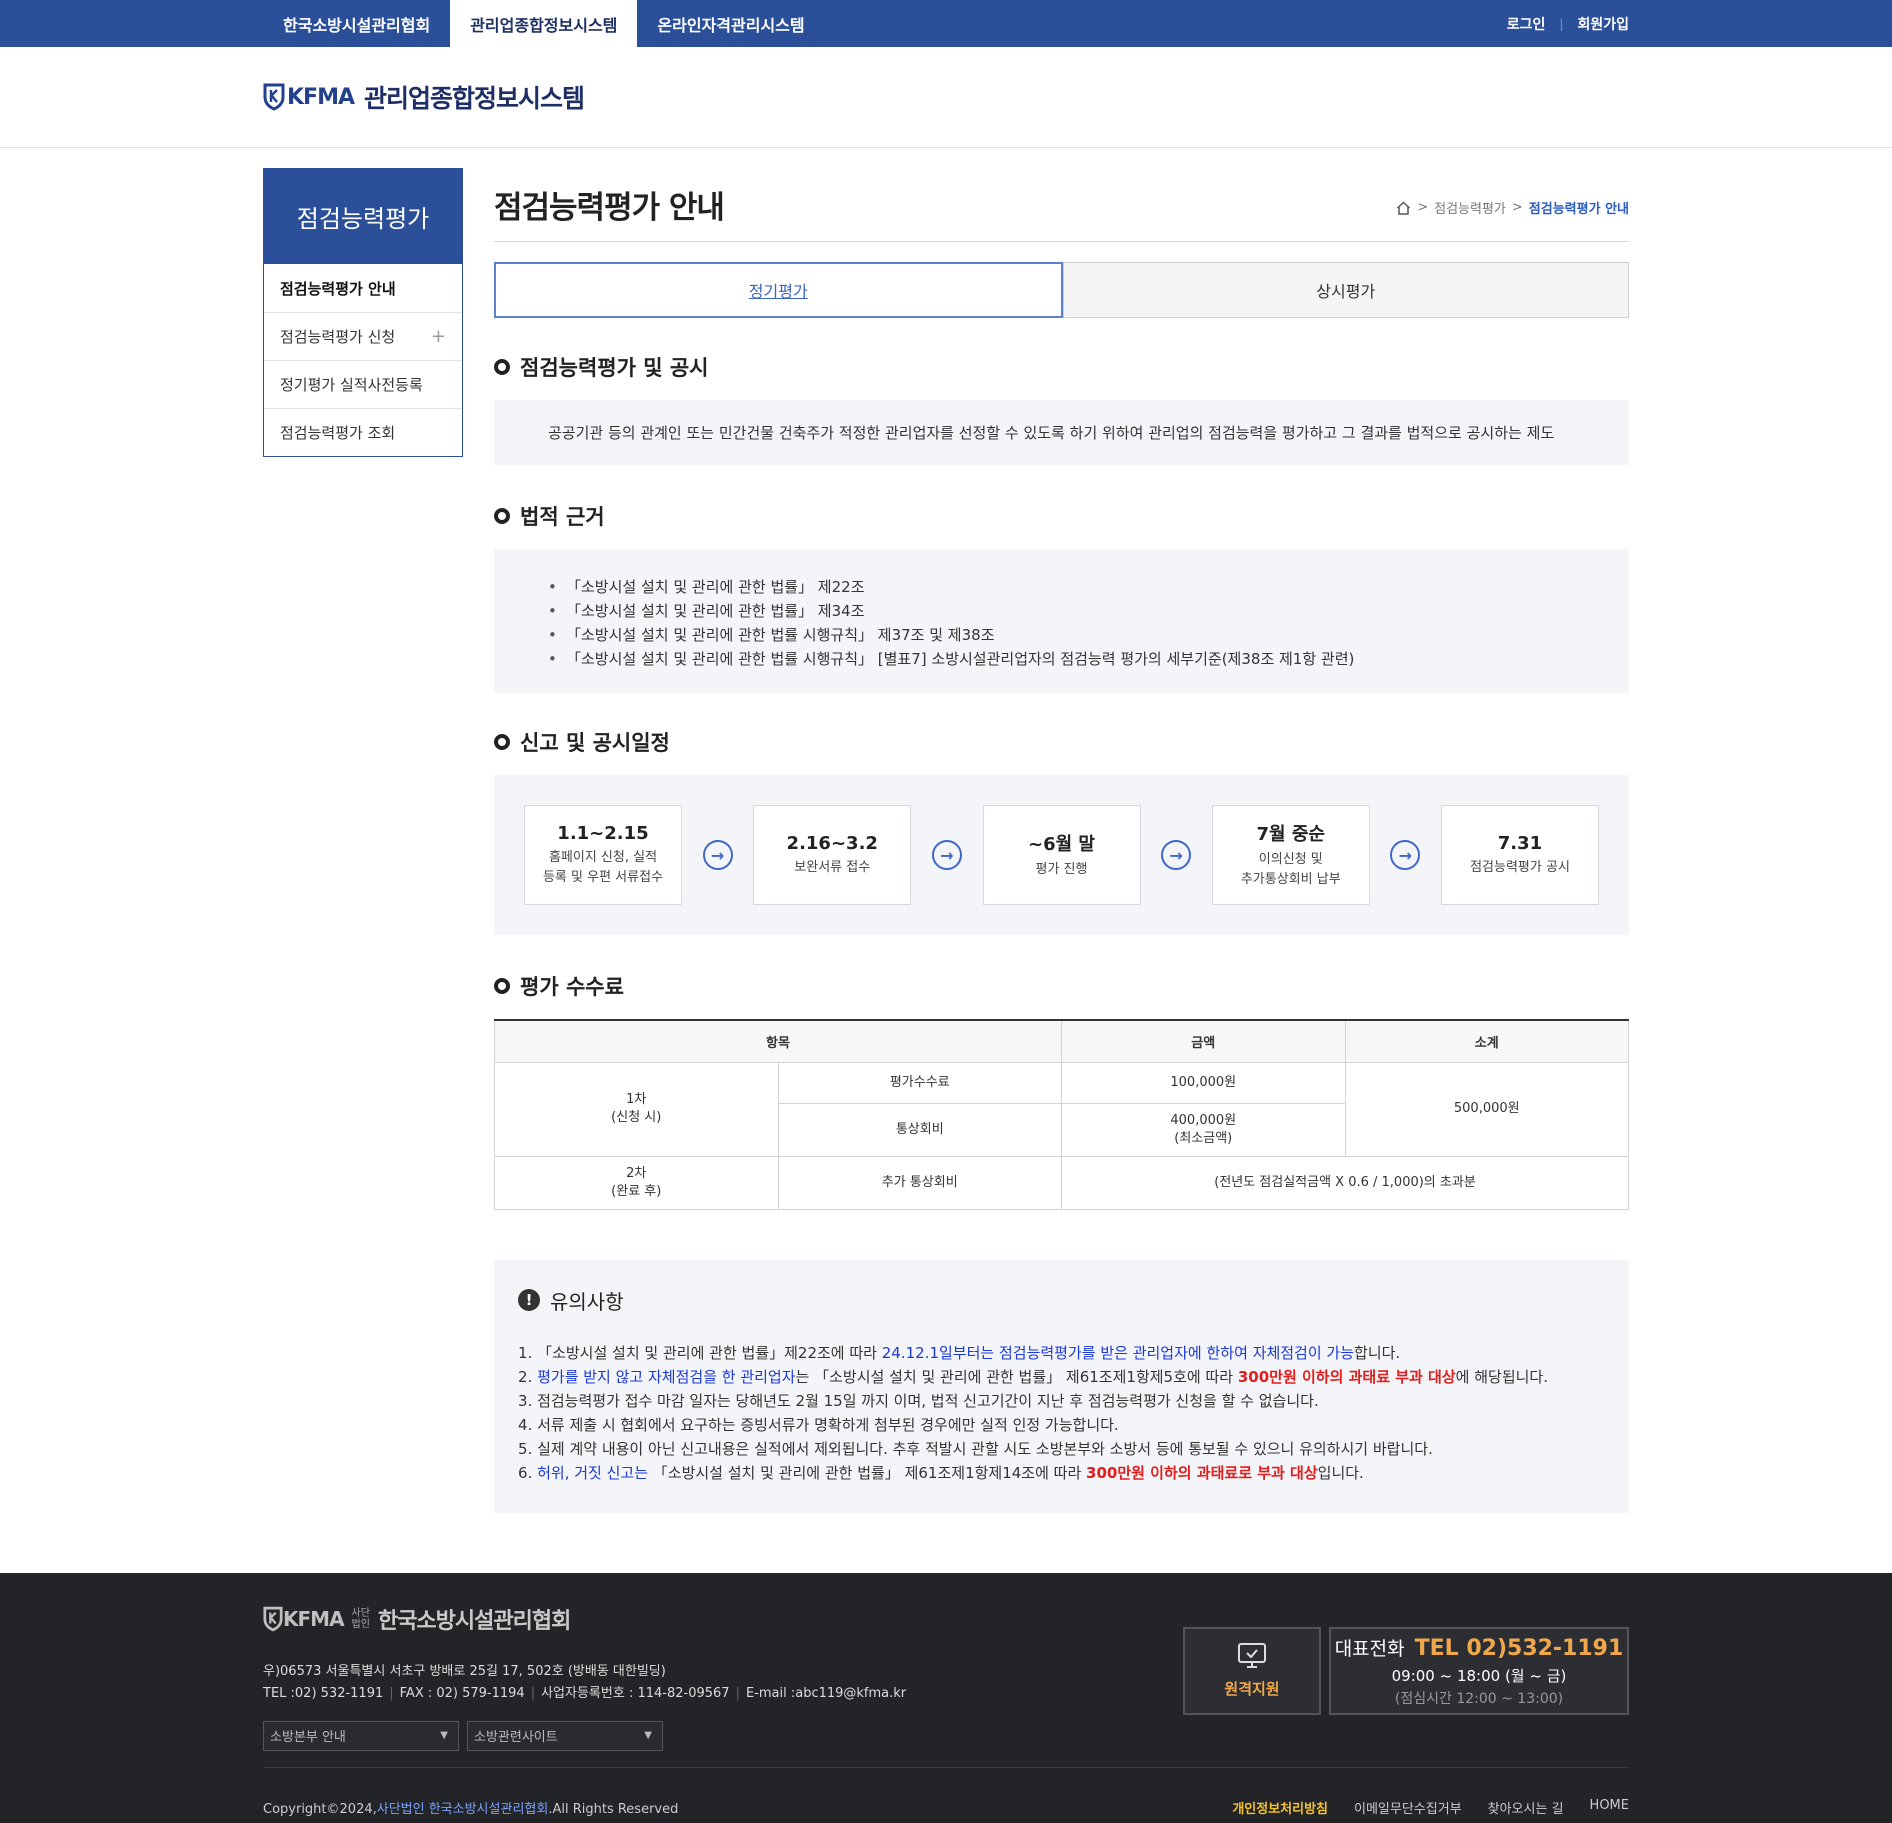 This screenshot has width=1892, height=1823. Describe the element at coordinates (1340, 1472) in the screenshot. I see `notice-text: 입니다.` at that location.